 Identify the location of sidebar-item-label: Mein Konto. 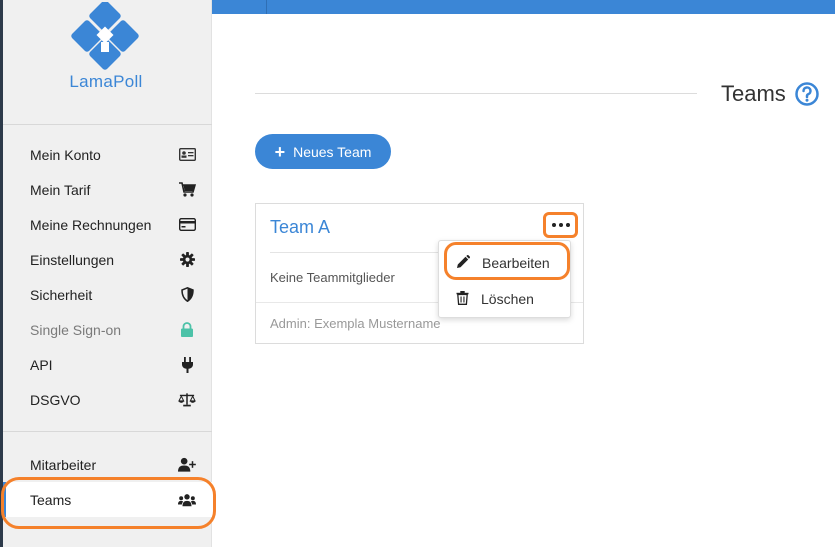
(65, 154).